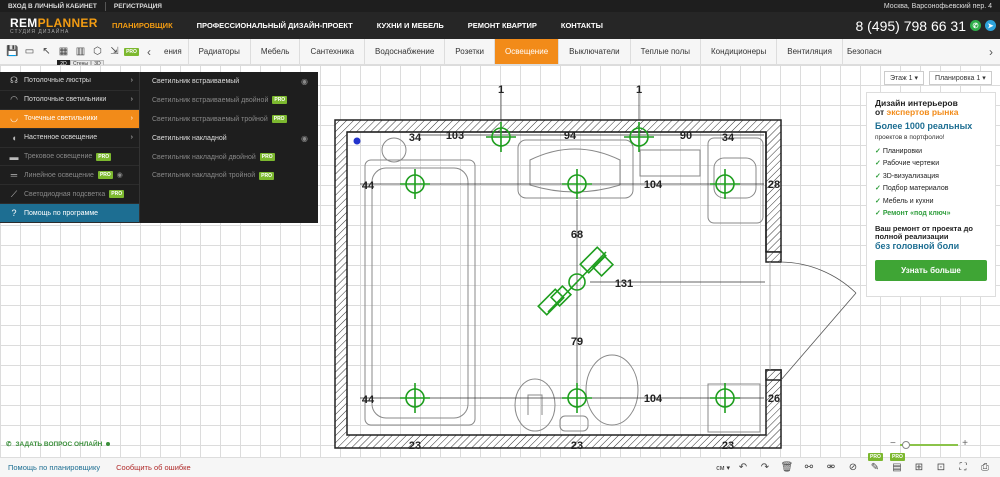  Describe the element at coordinates (61, 138) in the screenshot. I see `menu-item-label: Настенное освещение` at that location.